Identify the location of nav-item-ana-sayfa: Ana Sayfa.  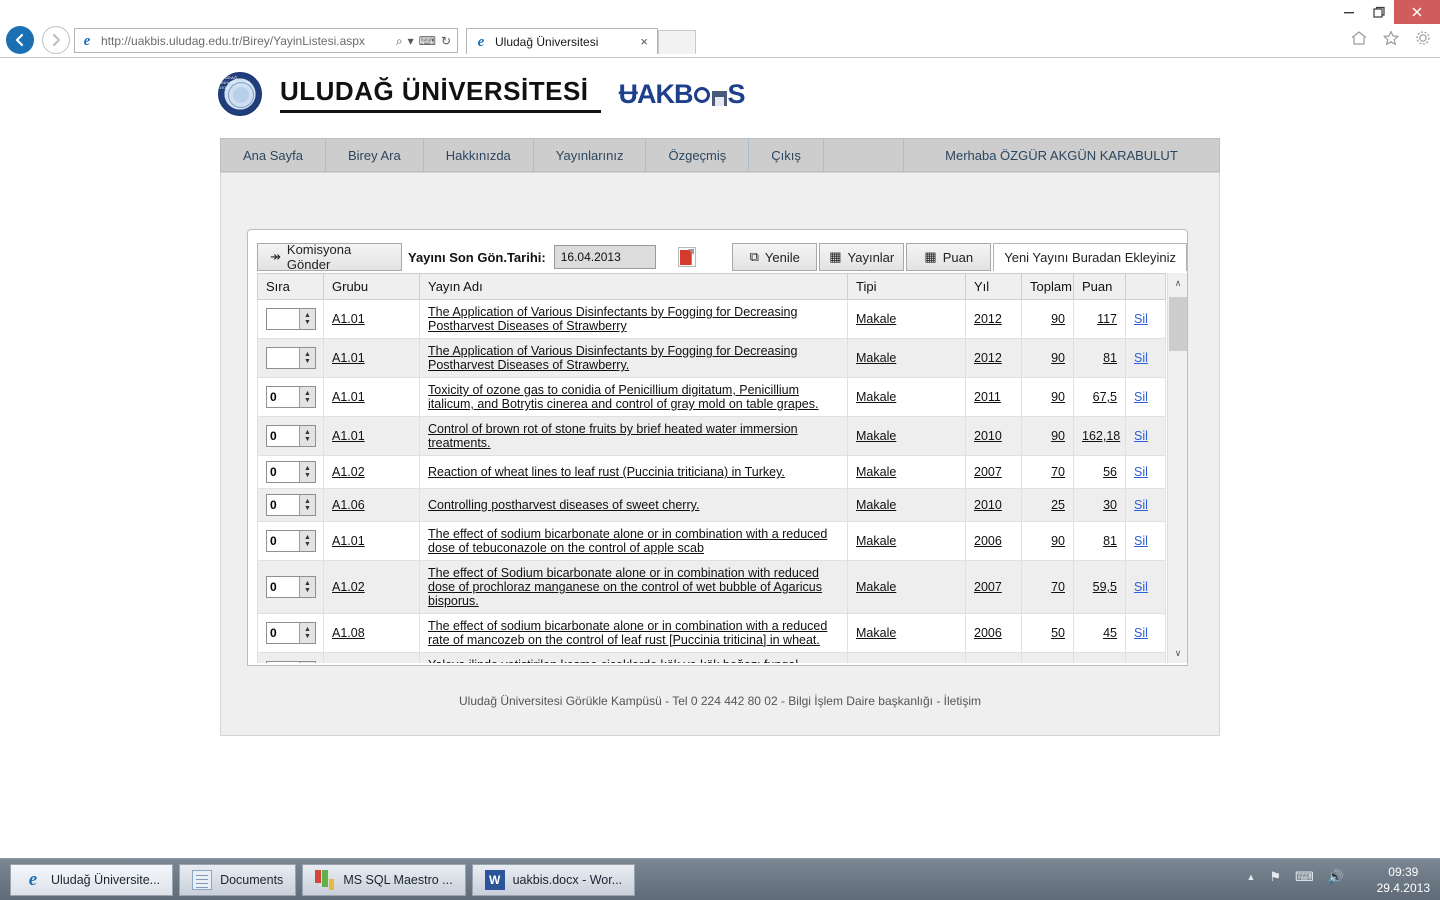
(273, 155).